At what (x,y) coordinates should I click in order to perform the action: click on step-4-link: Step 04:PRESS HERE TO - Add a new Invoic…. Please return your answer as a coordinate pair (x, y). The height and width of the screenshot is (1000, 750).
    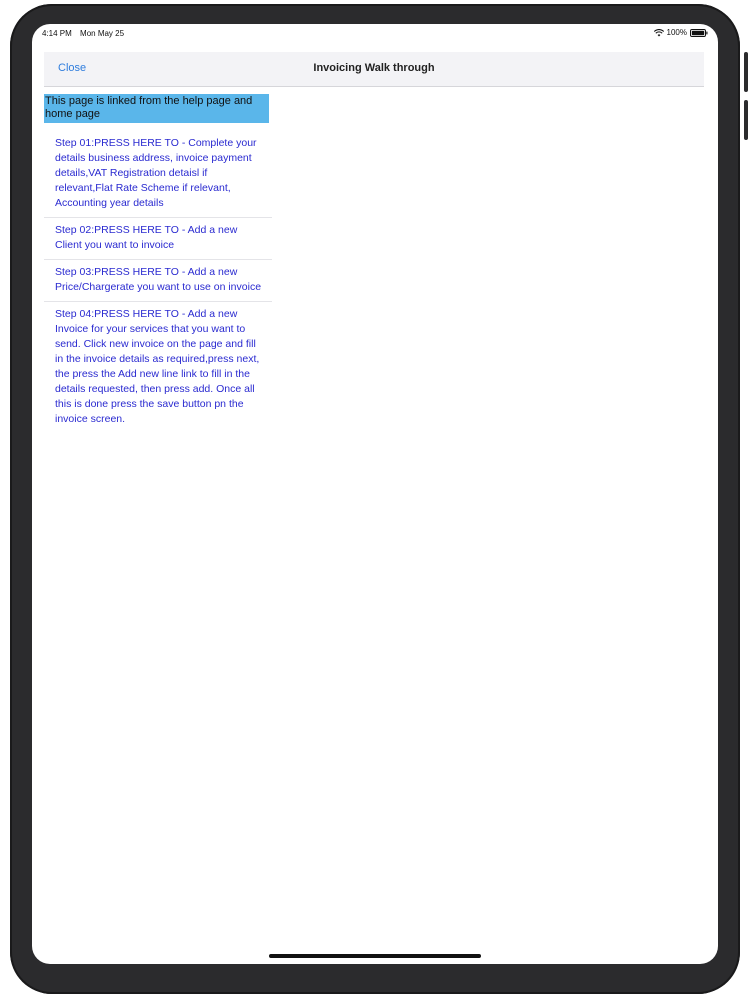
    Looking at the image, I should click on (158, 367).